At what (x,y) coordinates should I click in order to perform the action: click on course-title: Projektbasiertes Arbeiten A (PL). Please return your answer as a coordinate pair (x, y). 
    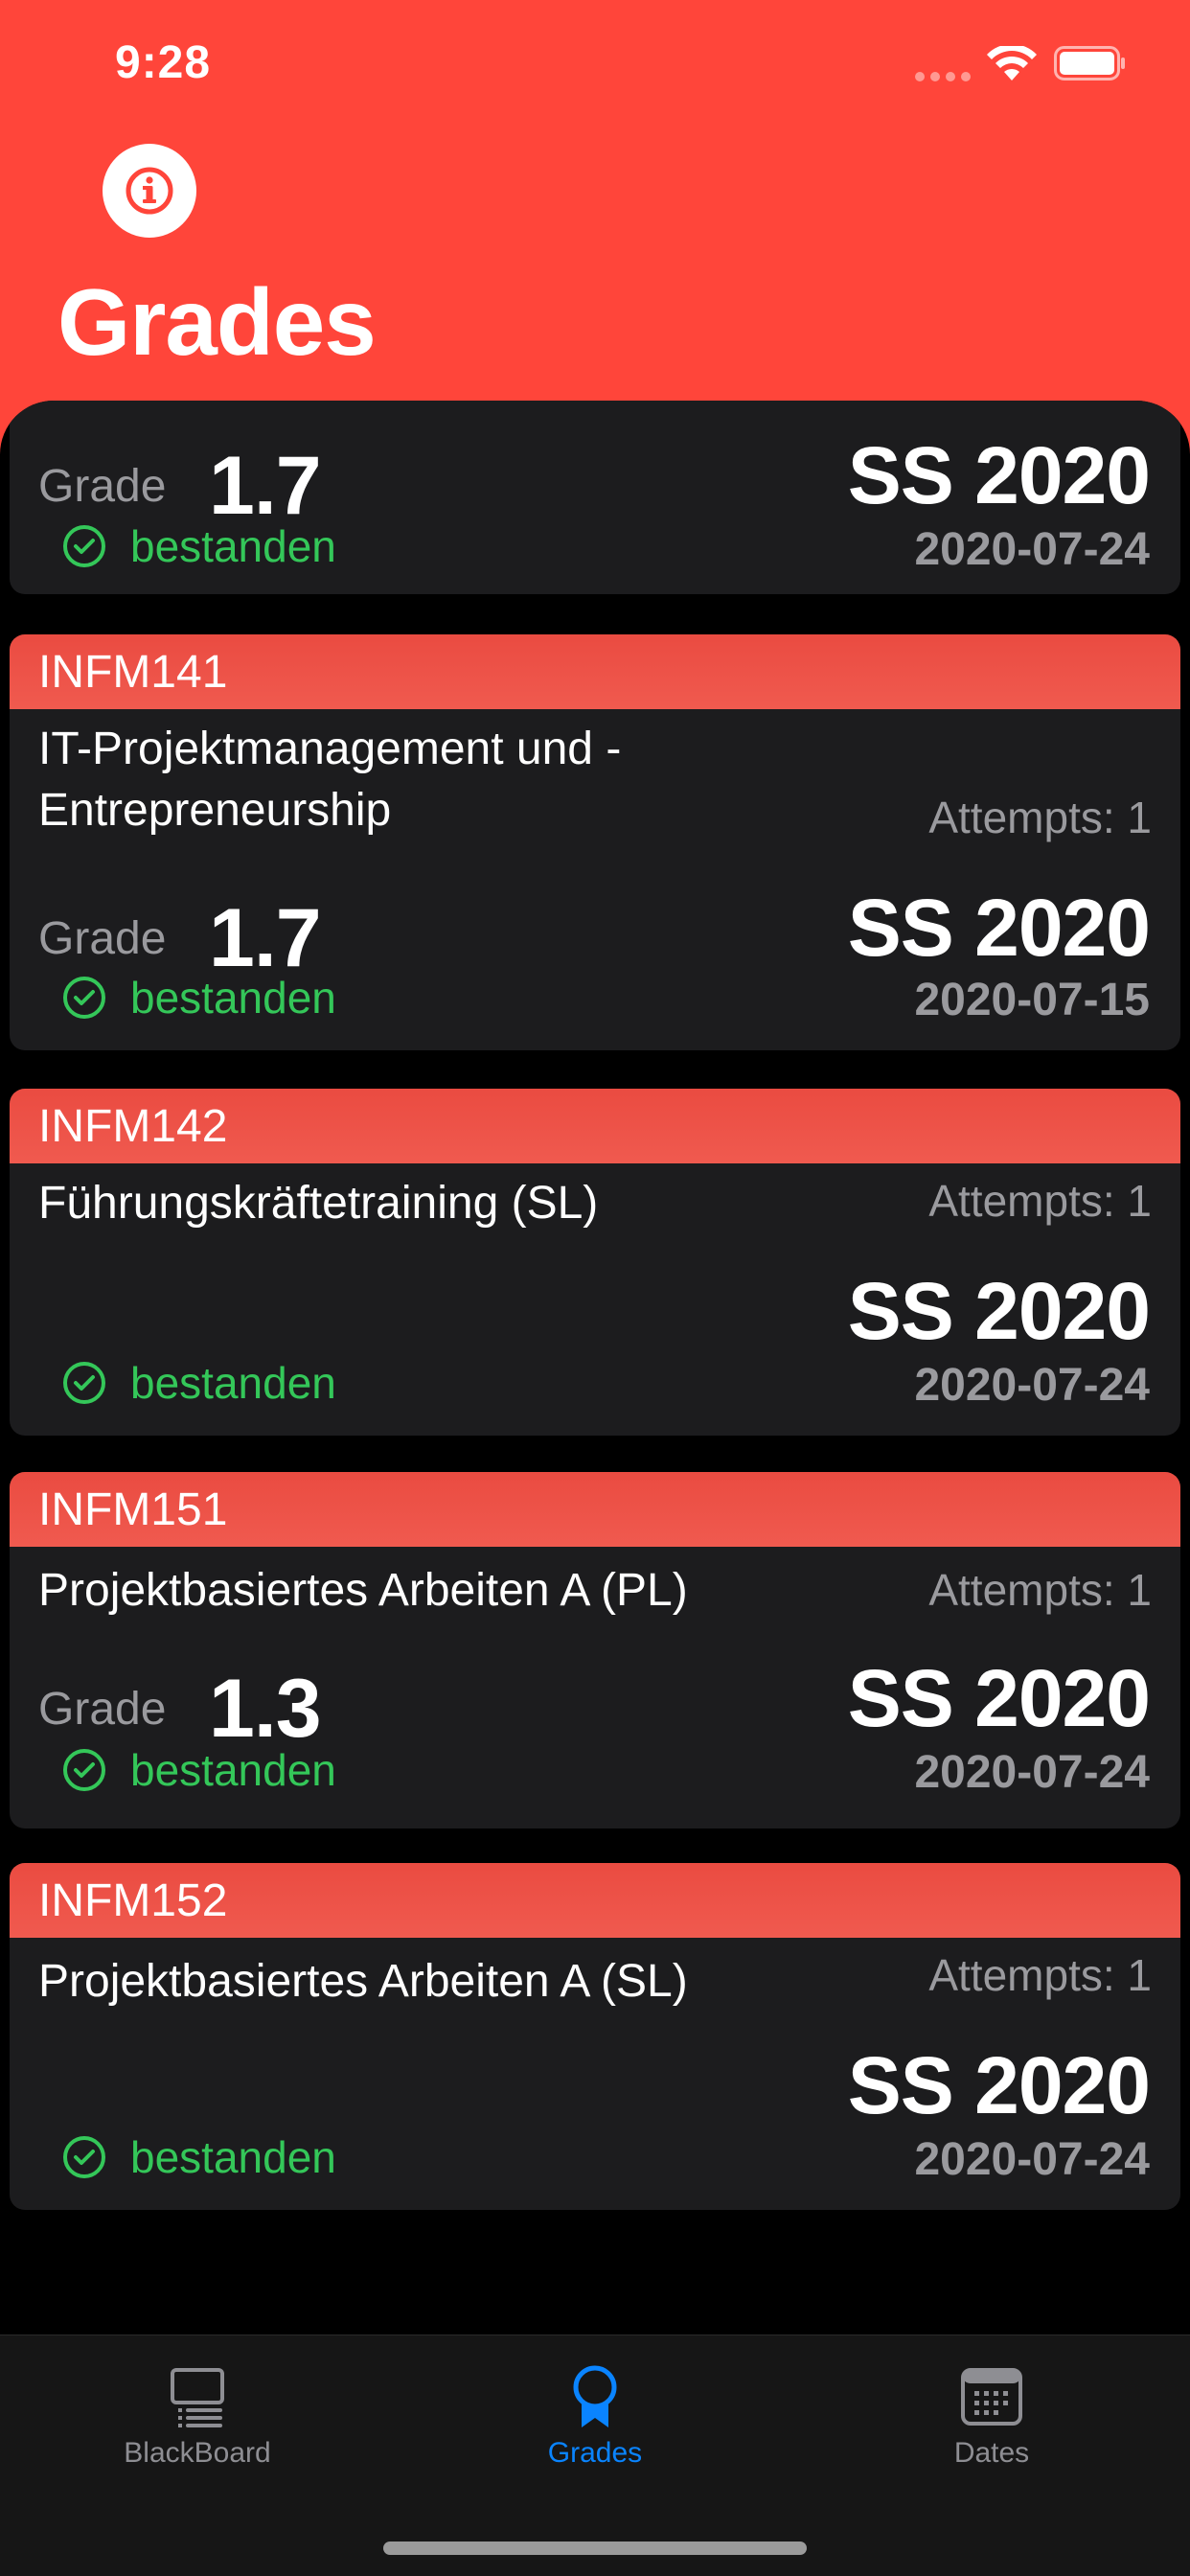
    Looking at the image, I should click on (363, 1590).